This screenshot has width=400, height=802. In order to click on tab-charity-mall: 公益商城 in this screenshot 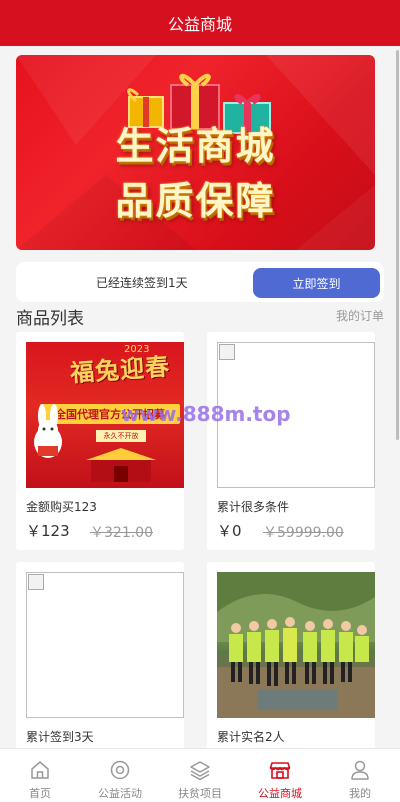, I will do `click(280, 775)`.